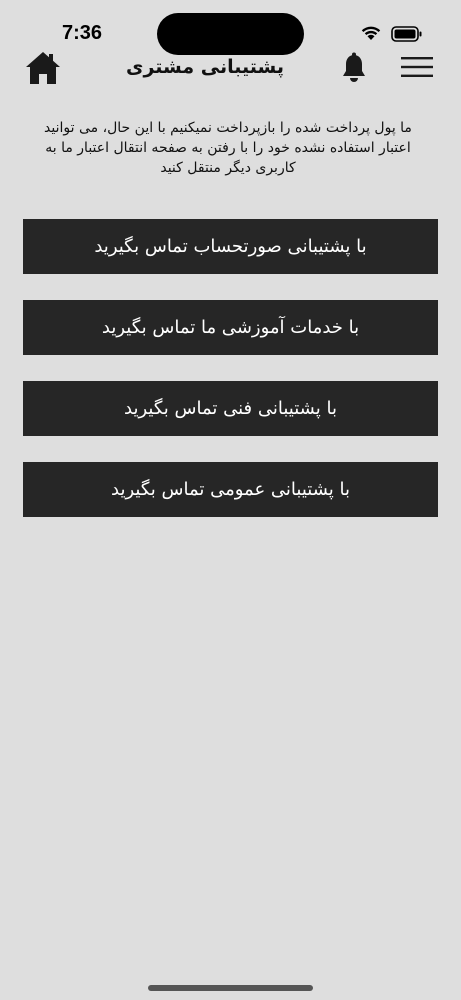 The width and height of the screenshot is (461, 1000). I want to click on home-indicator, so click(230, 988).